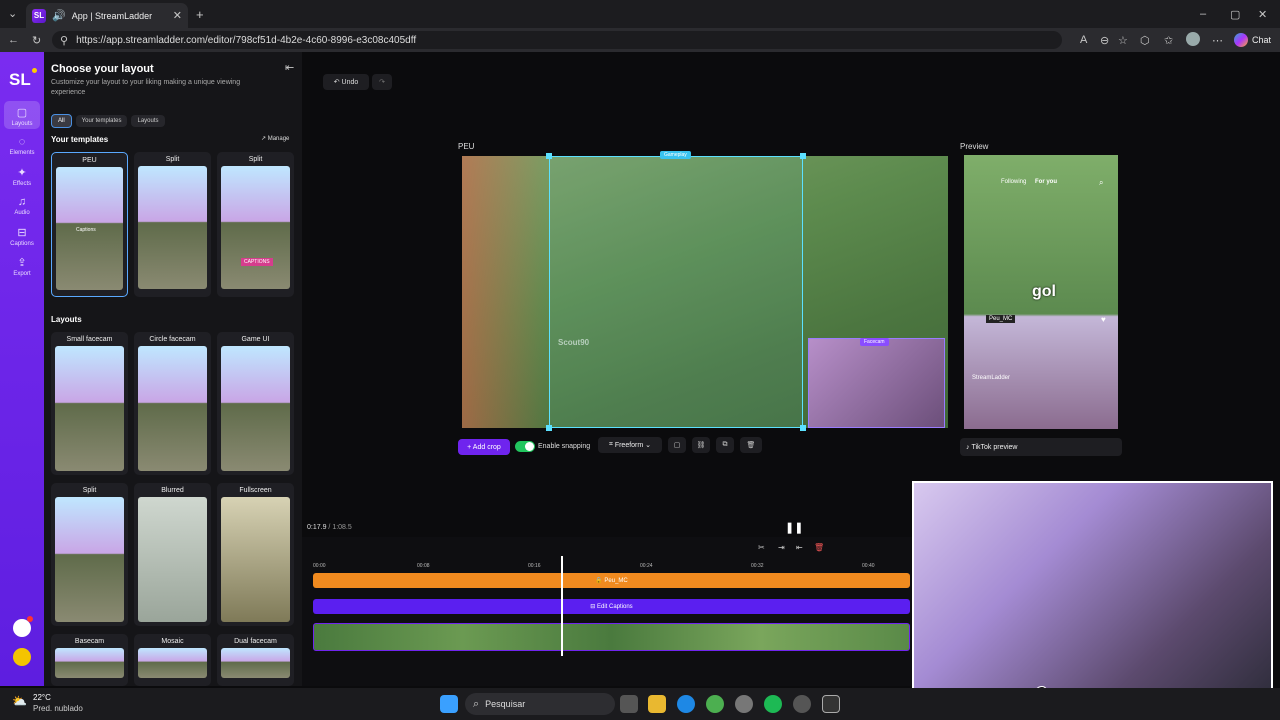  I want to click on copilot-icon, so click(1241, 40).